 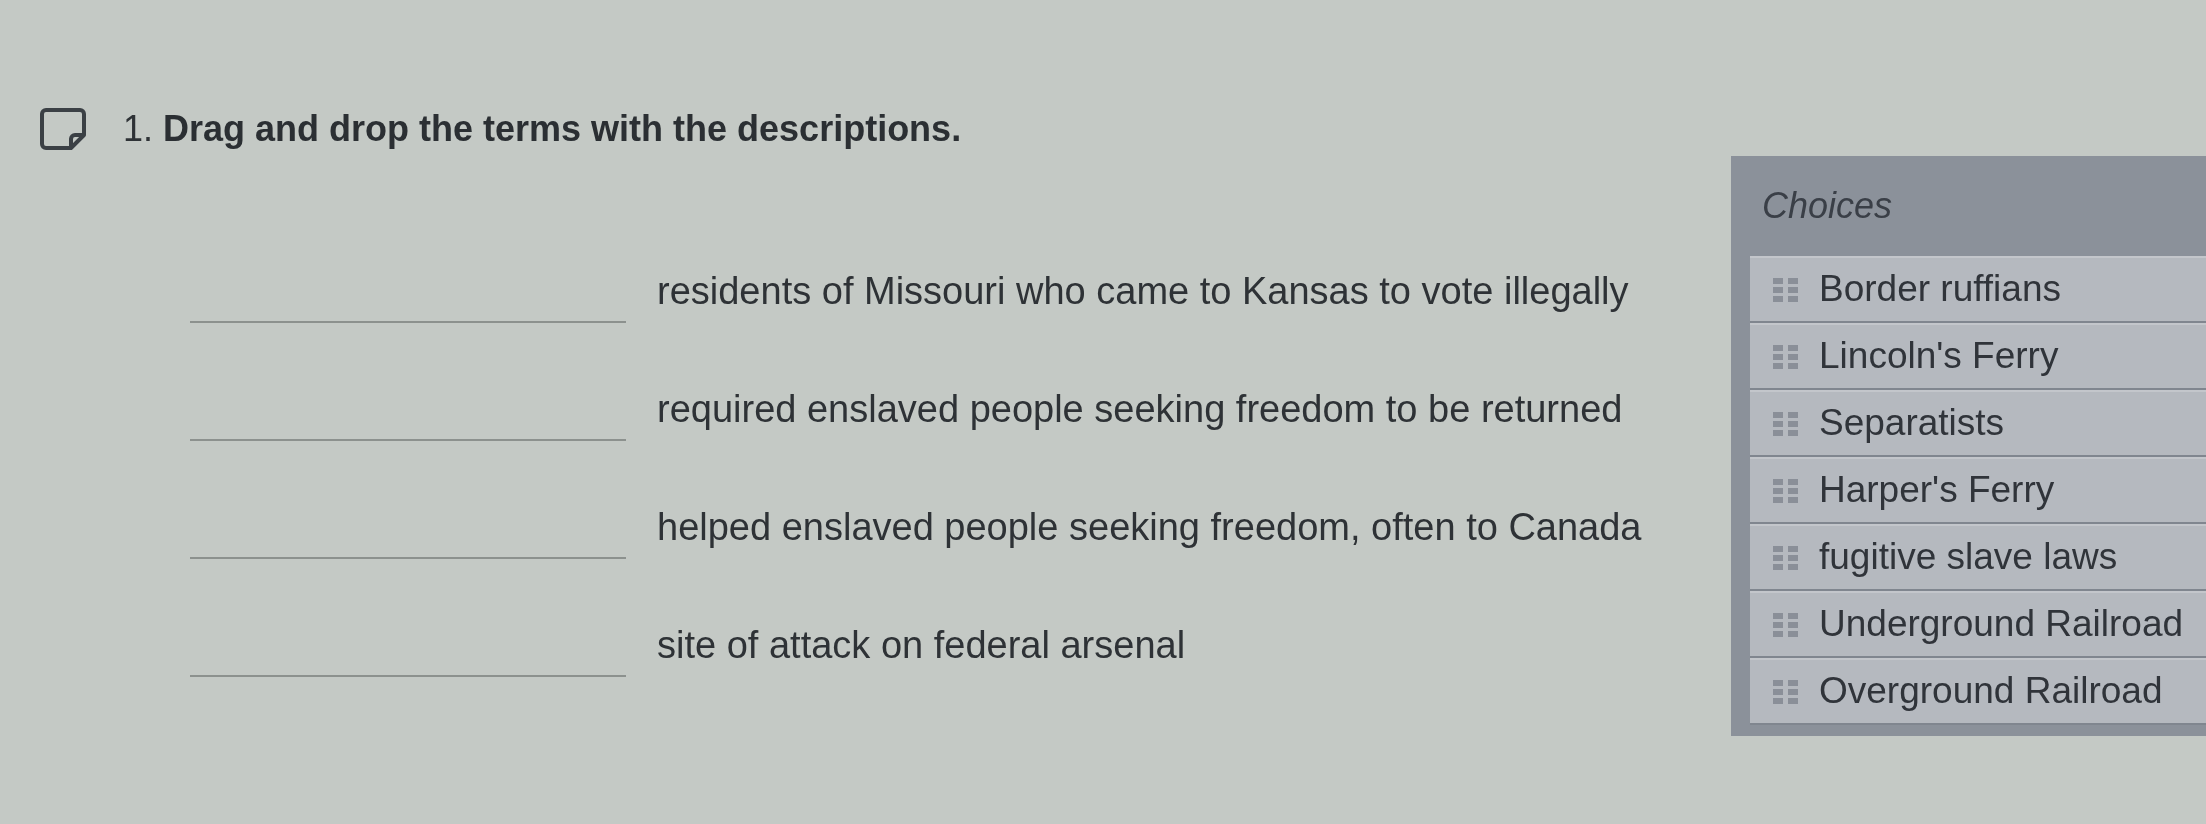 What do you see at coordinates (1149, 528) in the screenshot?
I see `description-text: helped enslaved people seeking freedom, often to Canada` at bounding box center [1149, 528].